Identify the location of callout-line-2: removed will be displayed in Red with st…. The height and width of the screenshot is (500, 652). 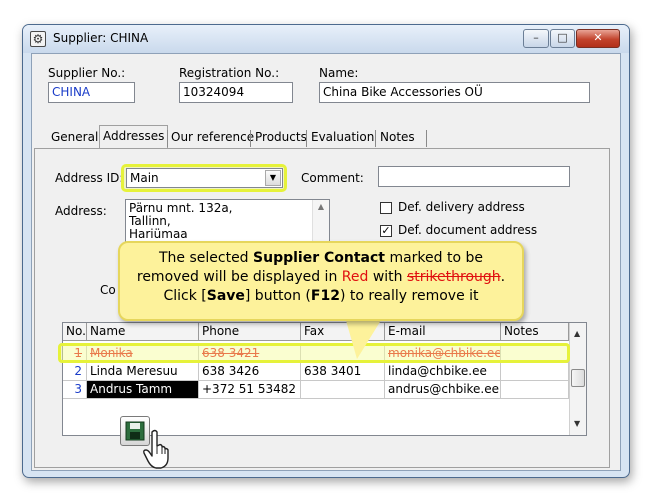
(321, 277).